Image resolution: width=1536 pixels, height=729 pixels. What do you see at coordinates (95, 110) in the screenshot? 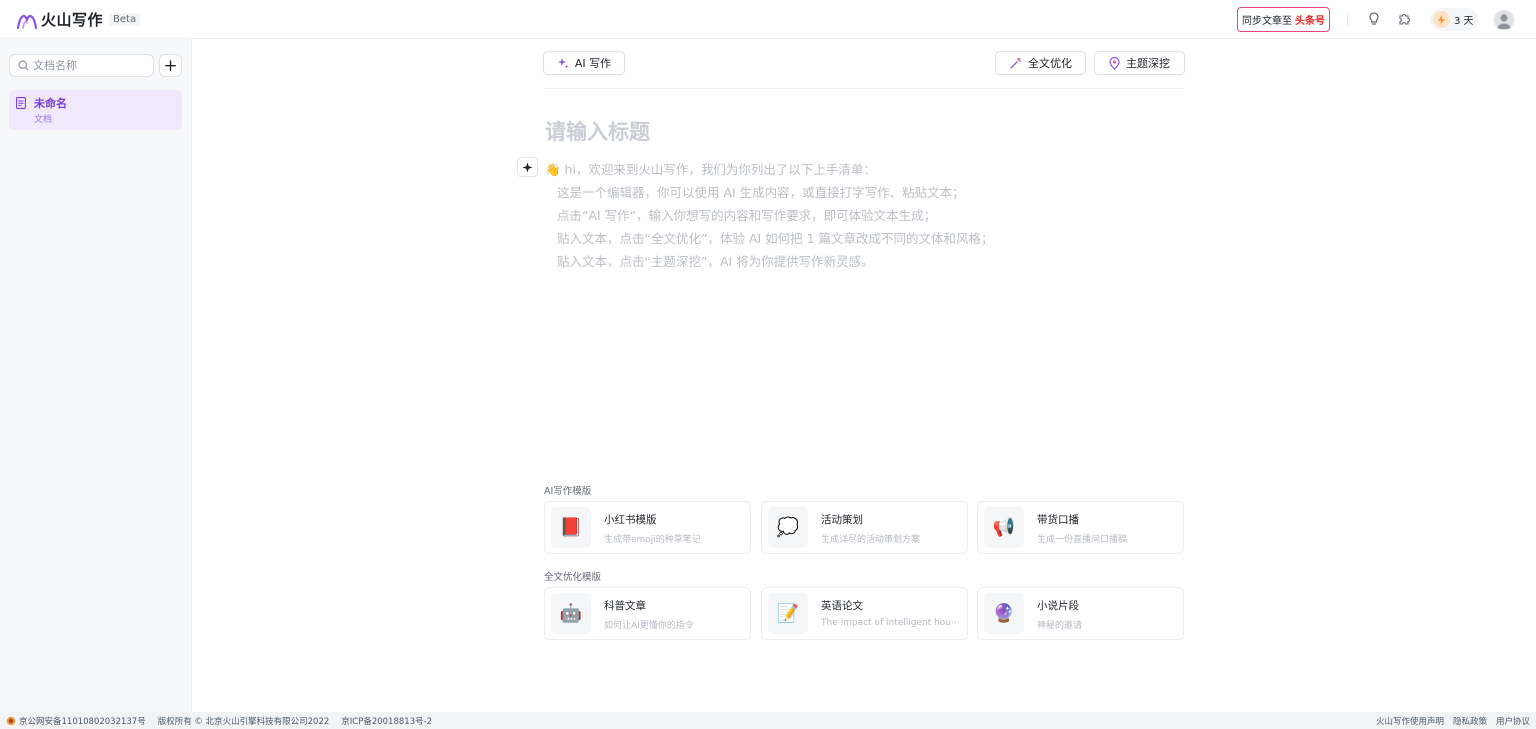
I see `document-item: 未命名 文档` at bounding box center [95, 110].